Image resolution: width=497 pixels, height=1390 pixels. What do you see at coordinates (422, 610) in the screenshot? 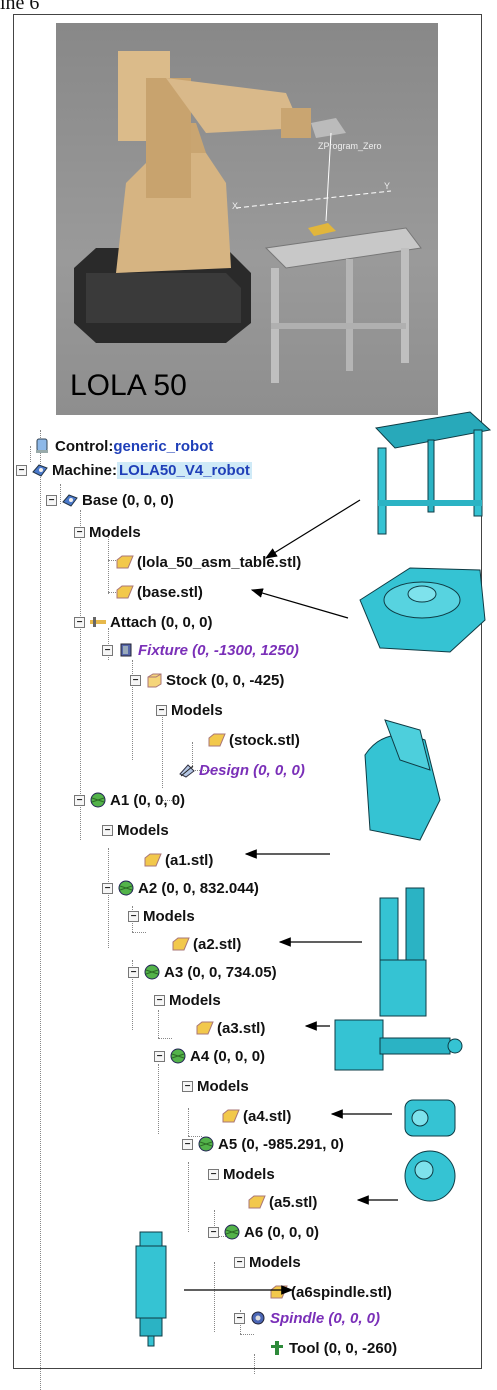
I see `base-part-image` at bounding box center [422, 610].